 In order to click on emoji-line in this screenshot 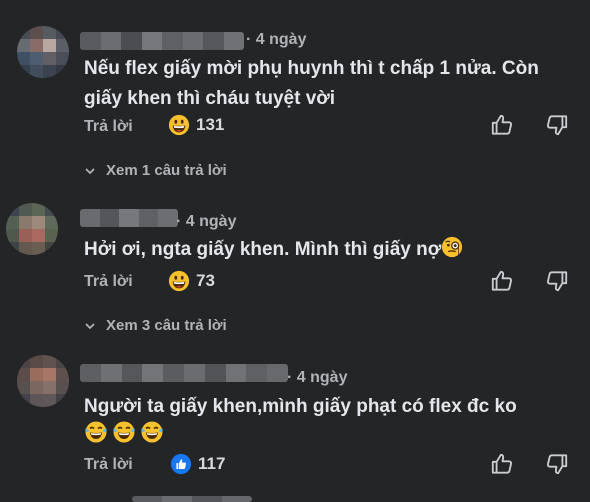, I will do `click(124, 432)`.